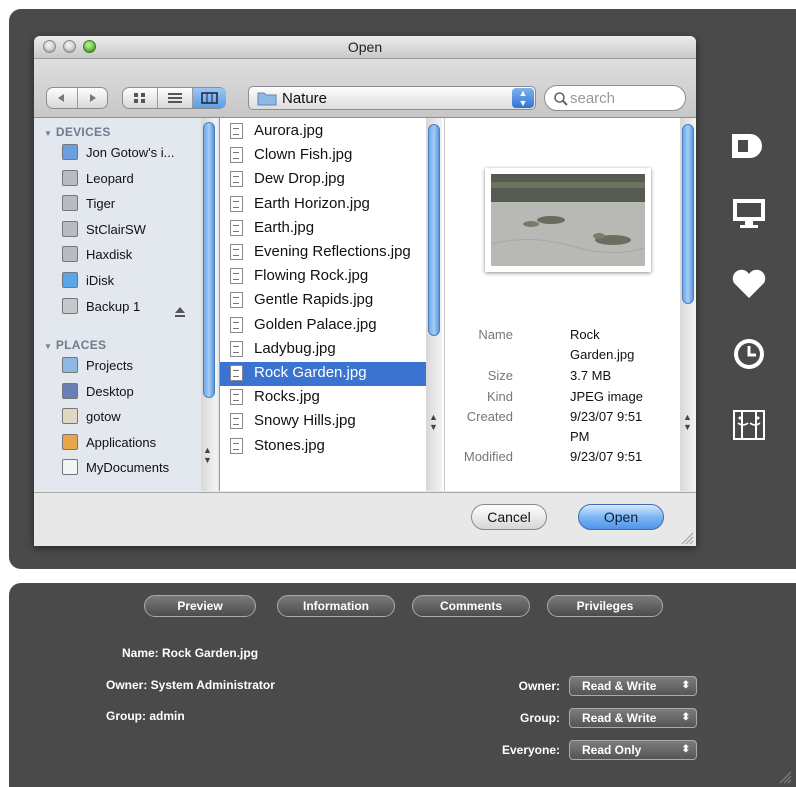 The image size is (796, 787). I want to click on name-meta-label: Name, so click(495, 334).